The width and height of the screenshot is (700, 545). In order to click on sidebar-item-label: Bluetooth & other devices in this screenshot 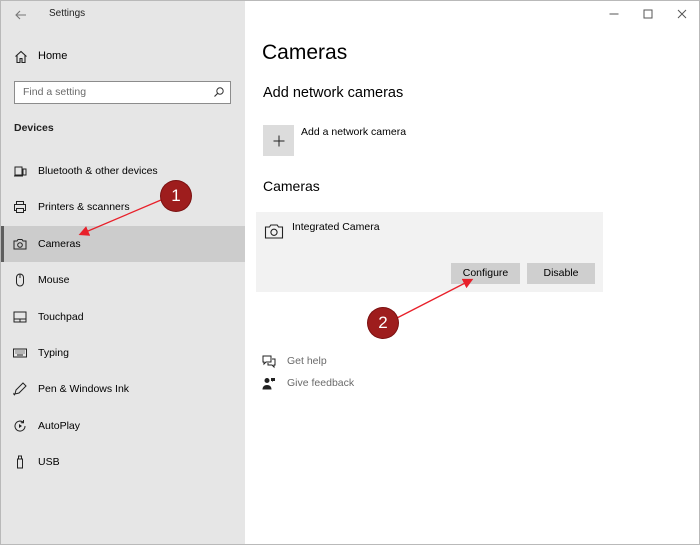, I will do `click(98, 171)`.